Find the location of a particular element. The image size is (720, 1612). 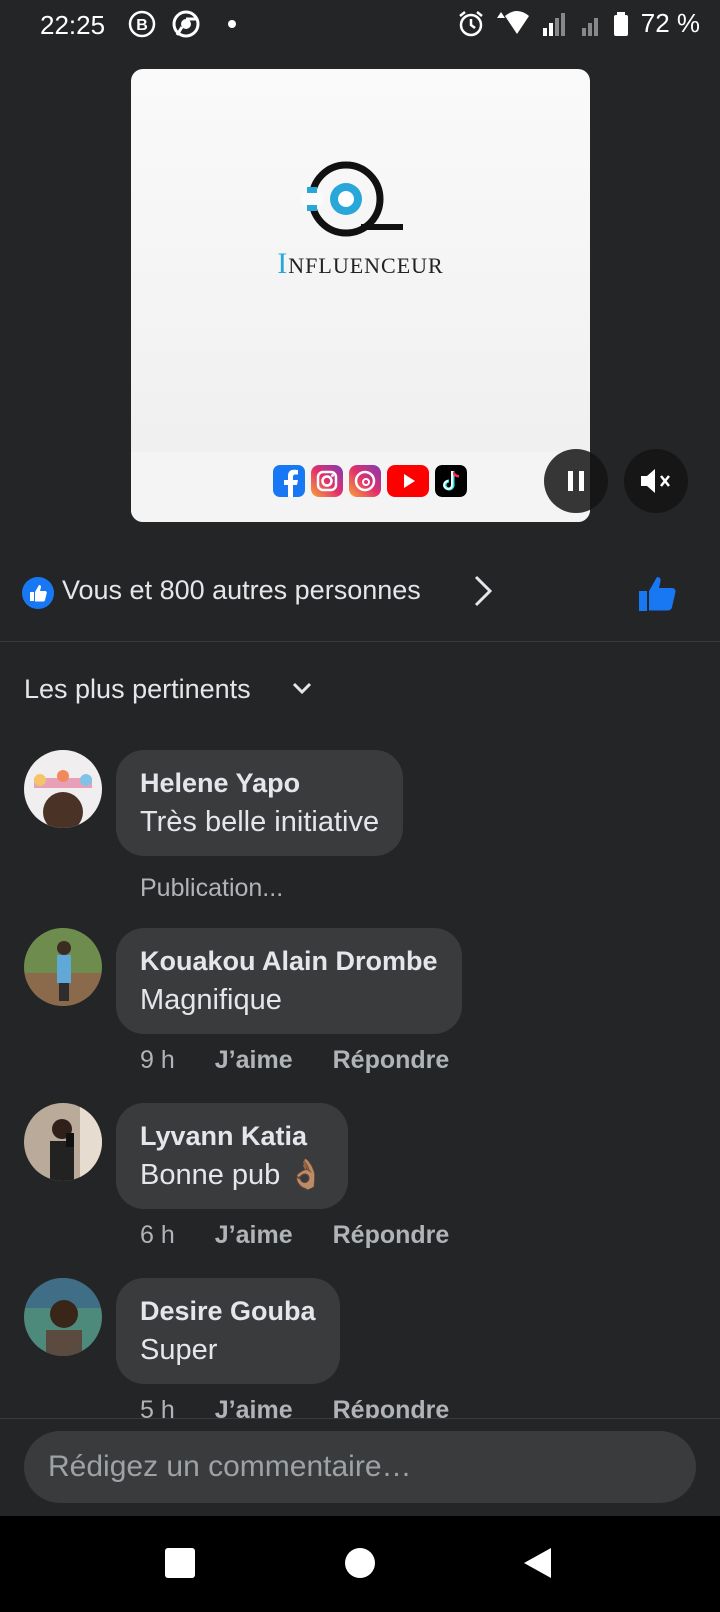

influenceur-logo-icon is located at coordinates (352, 199).